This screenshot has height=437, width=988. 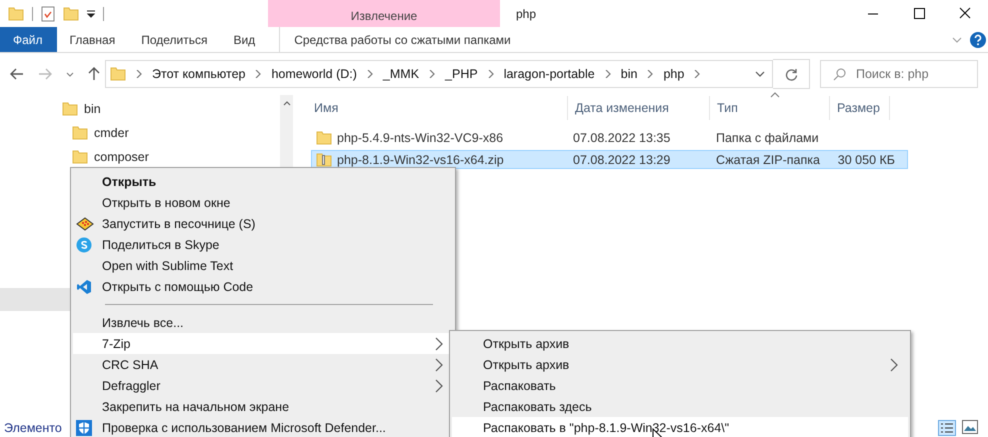 What do you see at coordinates (839, 74) in the screenshot?
I see `search-icon` at bounding box center [839, 74].